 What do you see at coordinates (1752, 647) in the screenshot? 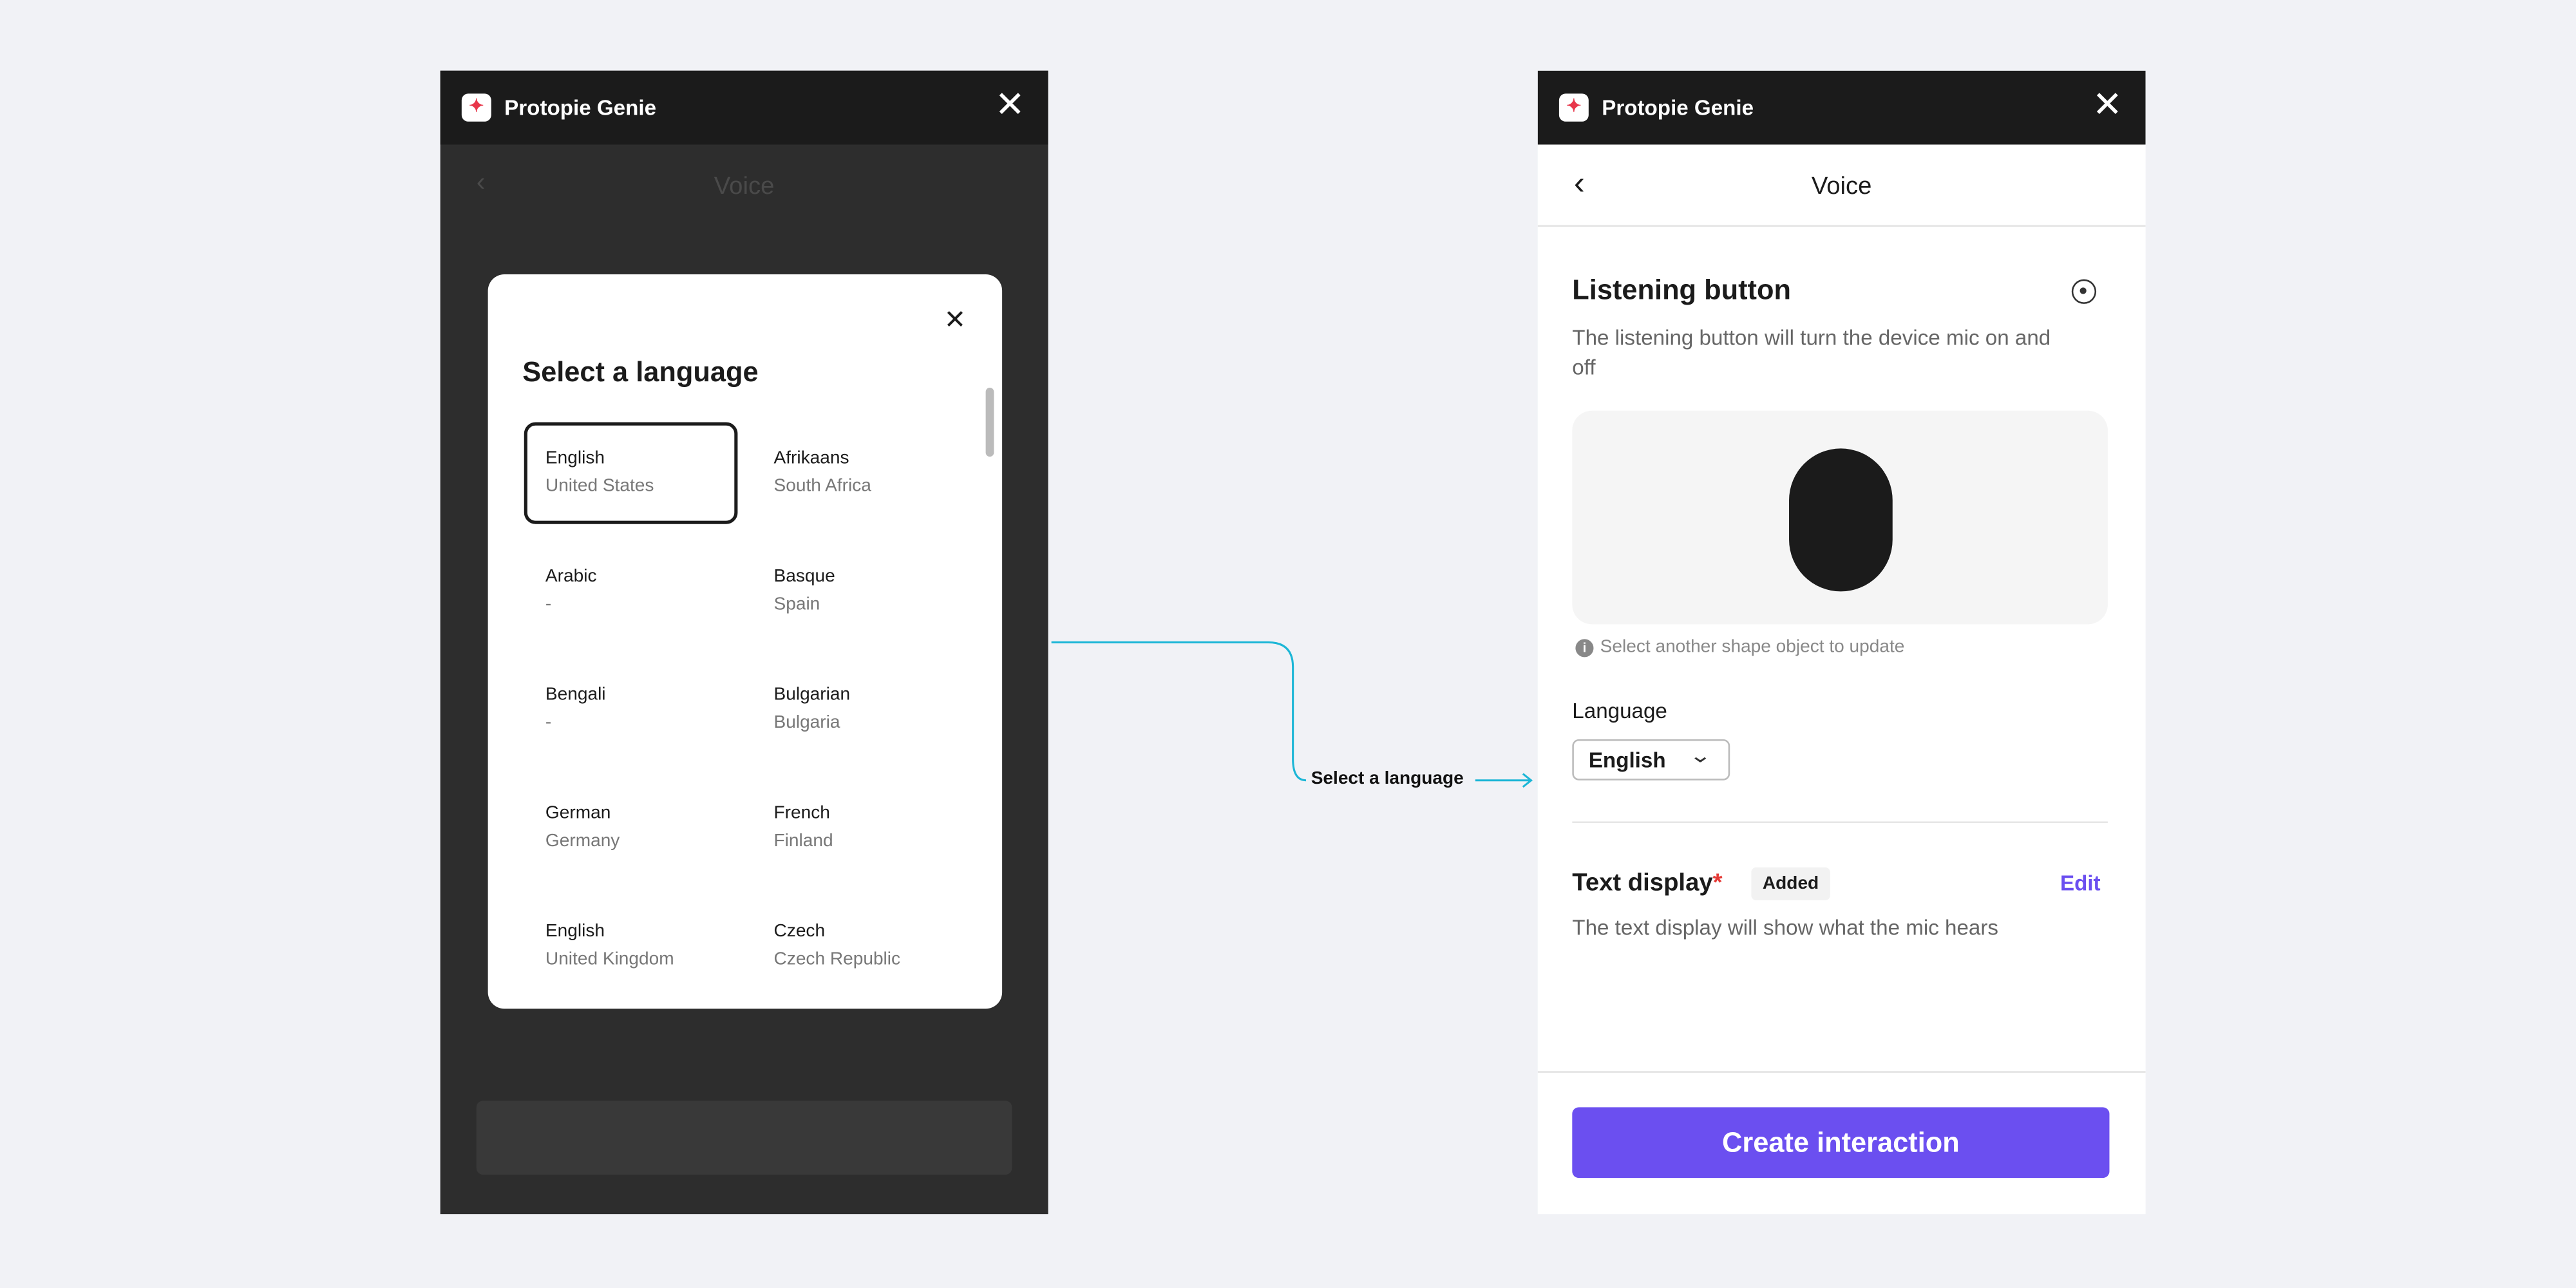
I see `shape-hint: Select another shape object to update` at bounding box center [1752, 647].